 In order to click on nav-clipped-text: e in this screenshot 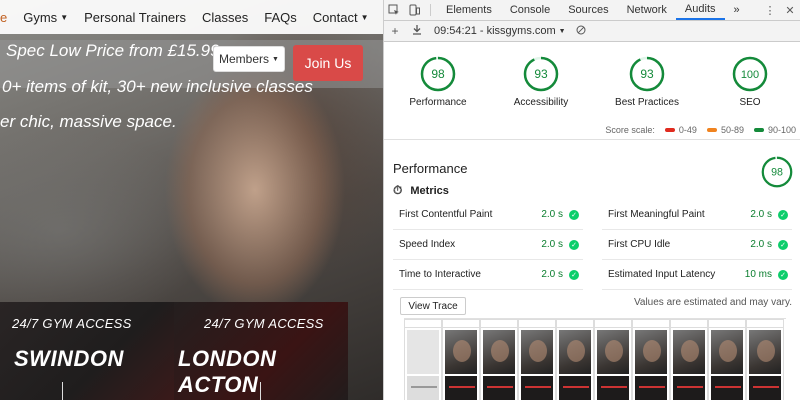, I will do `click(4, 17)`.